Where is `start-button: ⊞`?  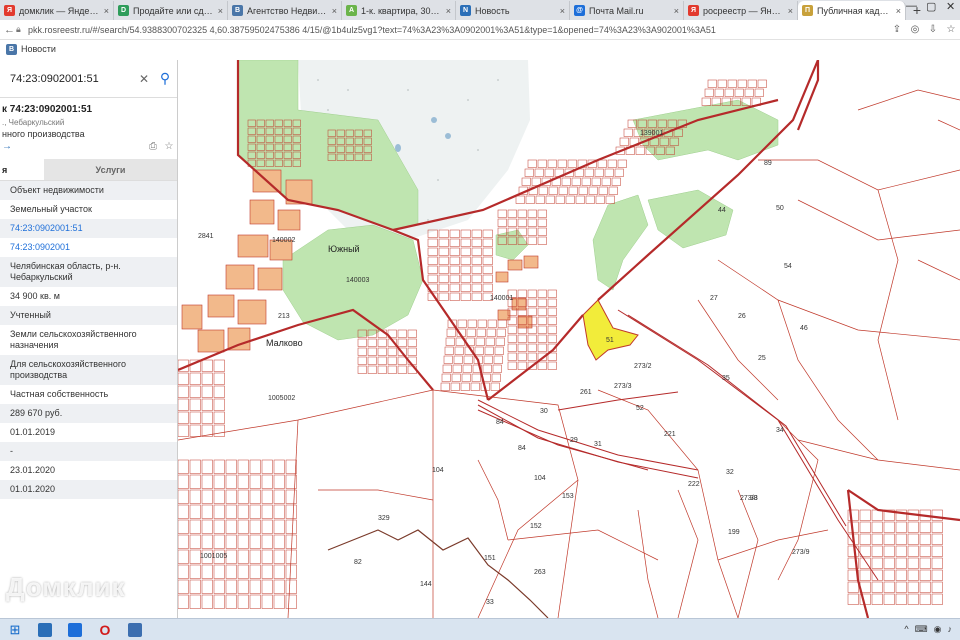
start-button: ⊞ is located at coordinates (15, 630).